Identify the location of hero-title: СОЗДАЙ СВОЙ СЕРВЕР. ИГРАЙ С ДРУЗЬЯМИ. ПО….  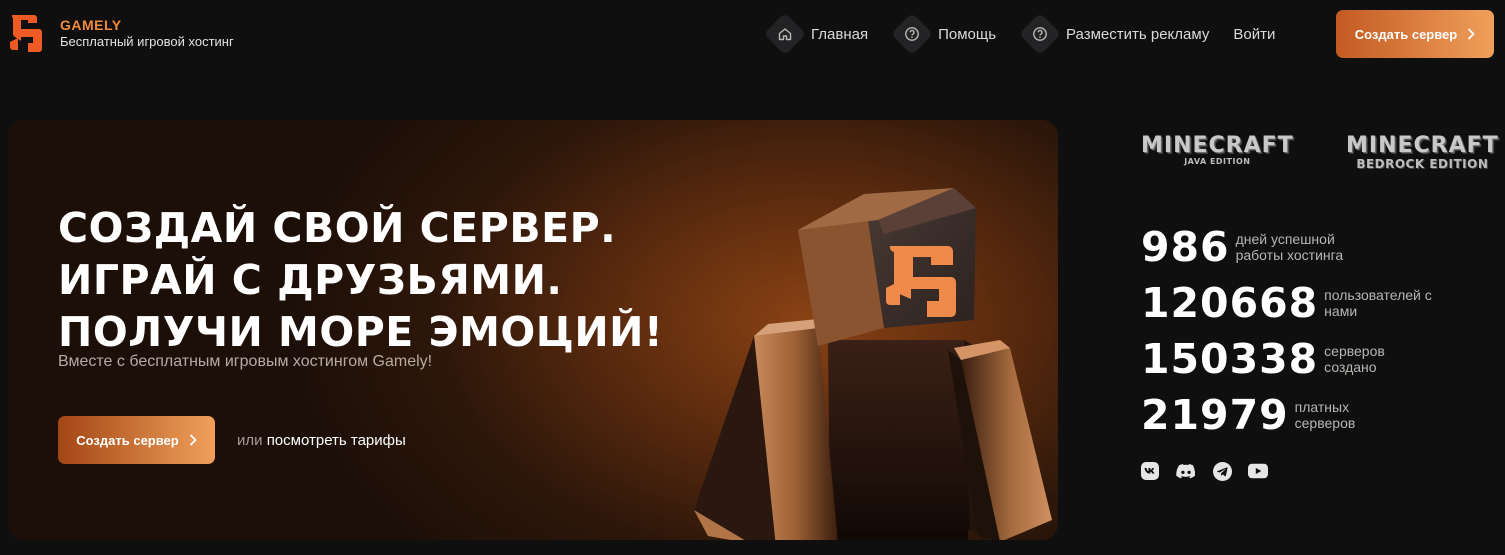
(361, 280).